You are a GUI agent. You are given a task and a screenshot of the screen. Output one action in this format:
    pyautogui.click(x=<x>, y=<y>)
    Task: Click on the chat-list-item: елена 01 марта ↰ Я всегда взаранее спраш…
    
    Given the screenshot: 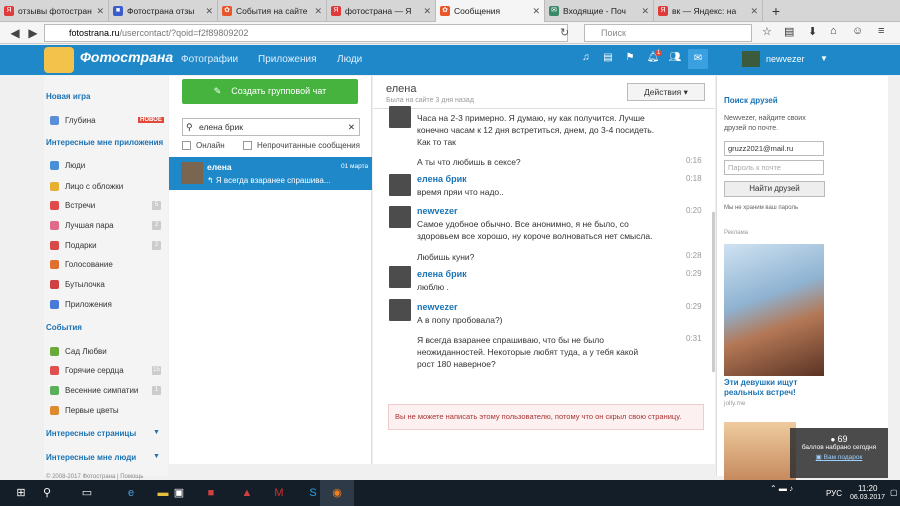 What is the action you would take?
    pyautogui.click(x=270, y=173)
    